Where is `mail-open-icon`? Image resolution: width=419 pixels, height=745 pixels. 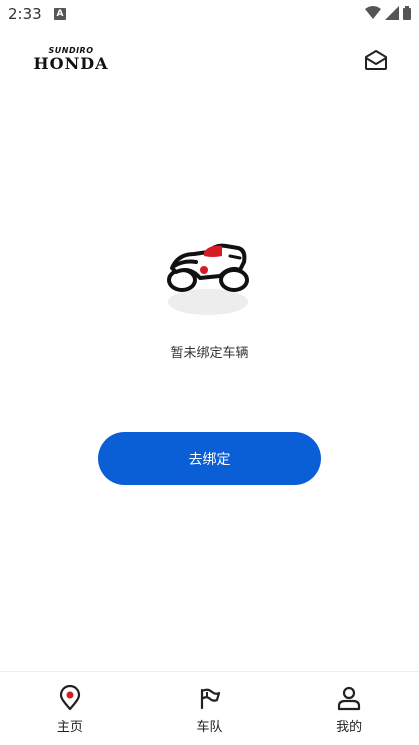 mail-open-icon is located at coordinates (376, 60).